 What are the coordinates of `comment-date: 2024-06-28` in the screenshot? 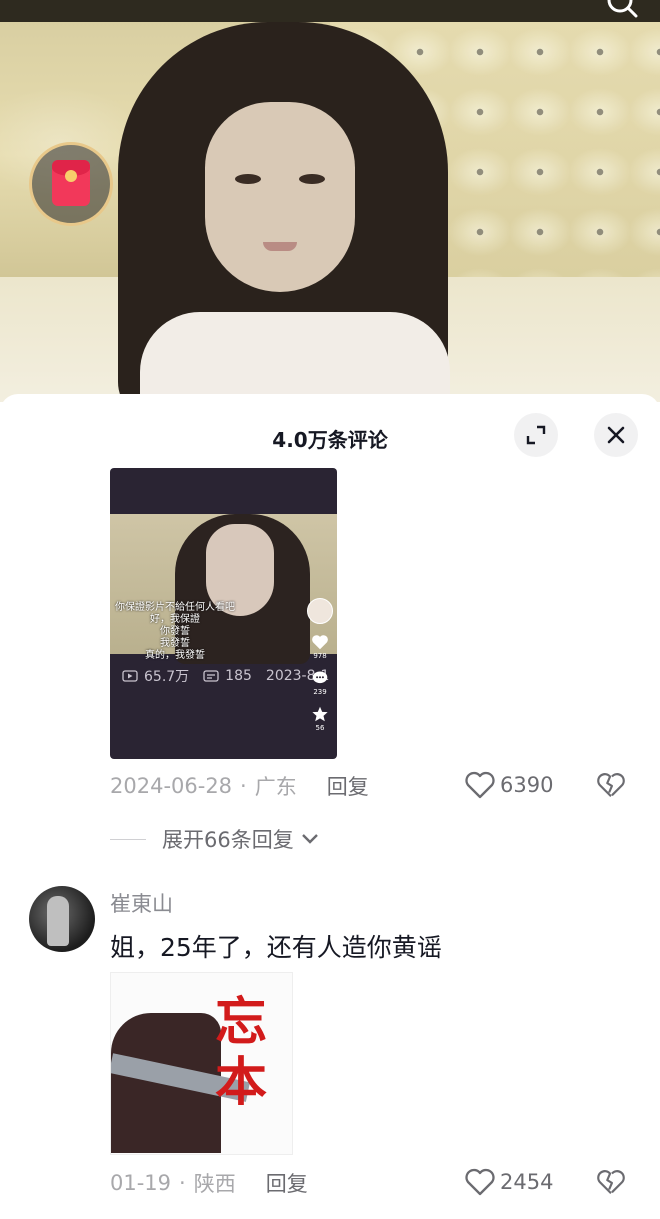 It's located at (171, 786).